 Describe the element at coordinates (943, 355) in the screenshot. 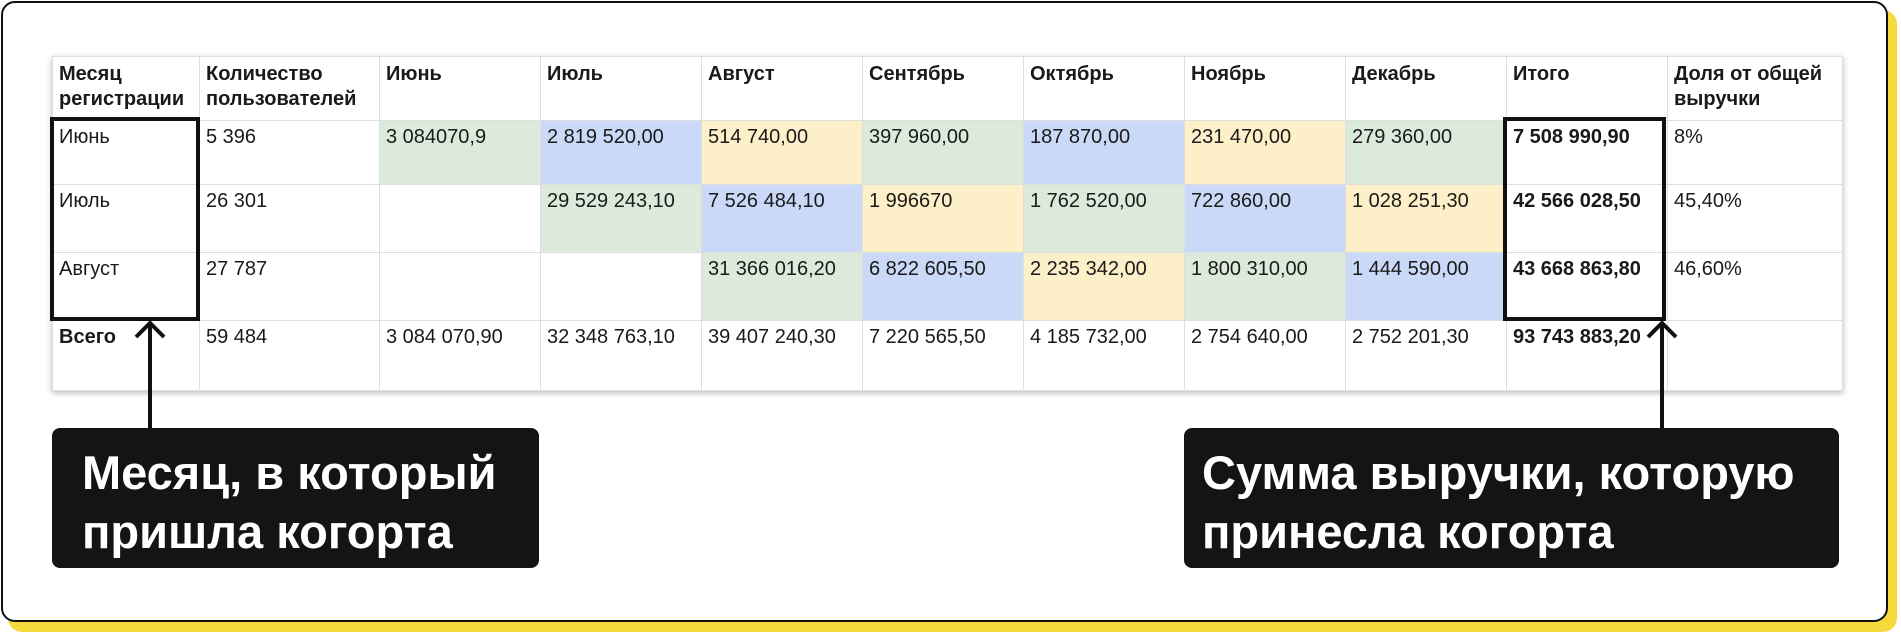

I see `revenue-total-cell: 7 220 565,50` at that location.